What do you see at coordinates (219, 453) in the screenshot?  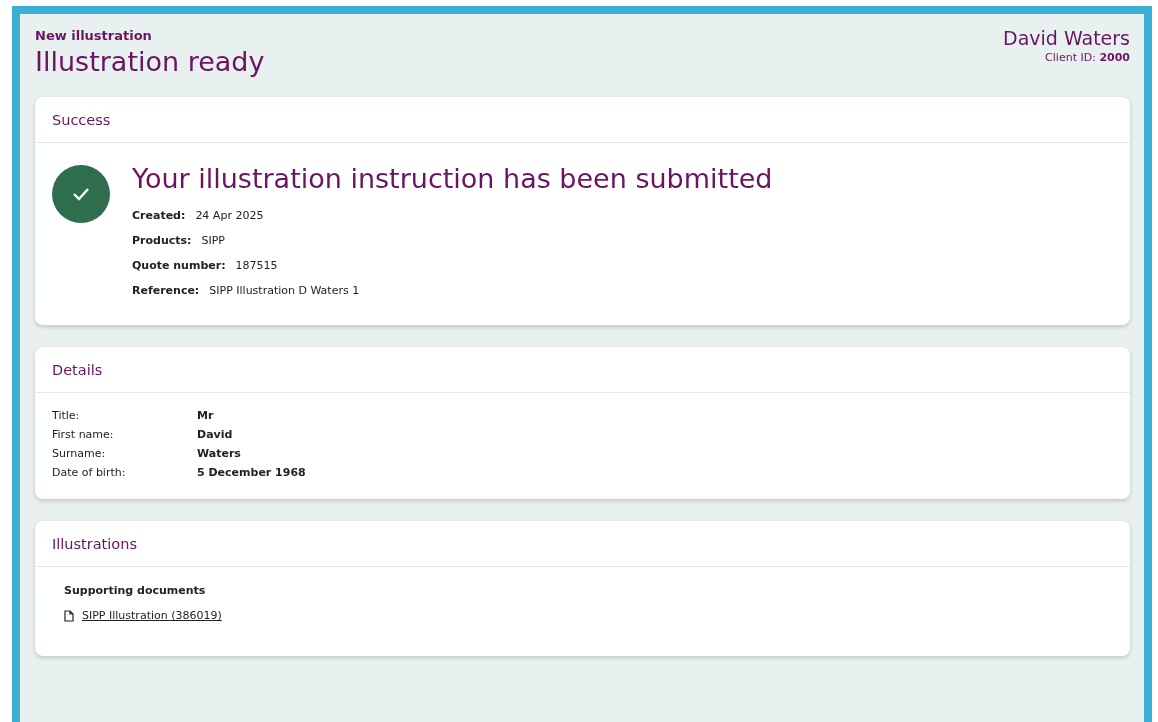 I see `field-value: Waters` at bounding box center [219, 453].